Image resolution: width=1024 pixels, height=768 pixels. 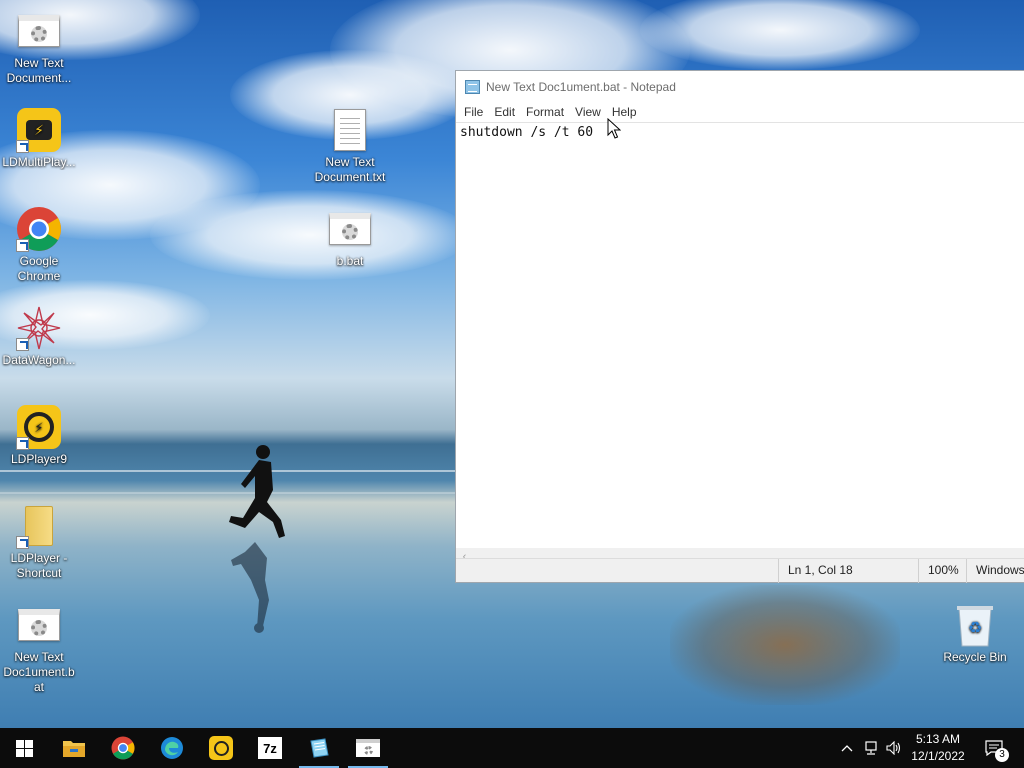 I want to click on folder-icon, so click(x=39, y=526).